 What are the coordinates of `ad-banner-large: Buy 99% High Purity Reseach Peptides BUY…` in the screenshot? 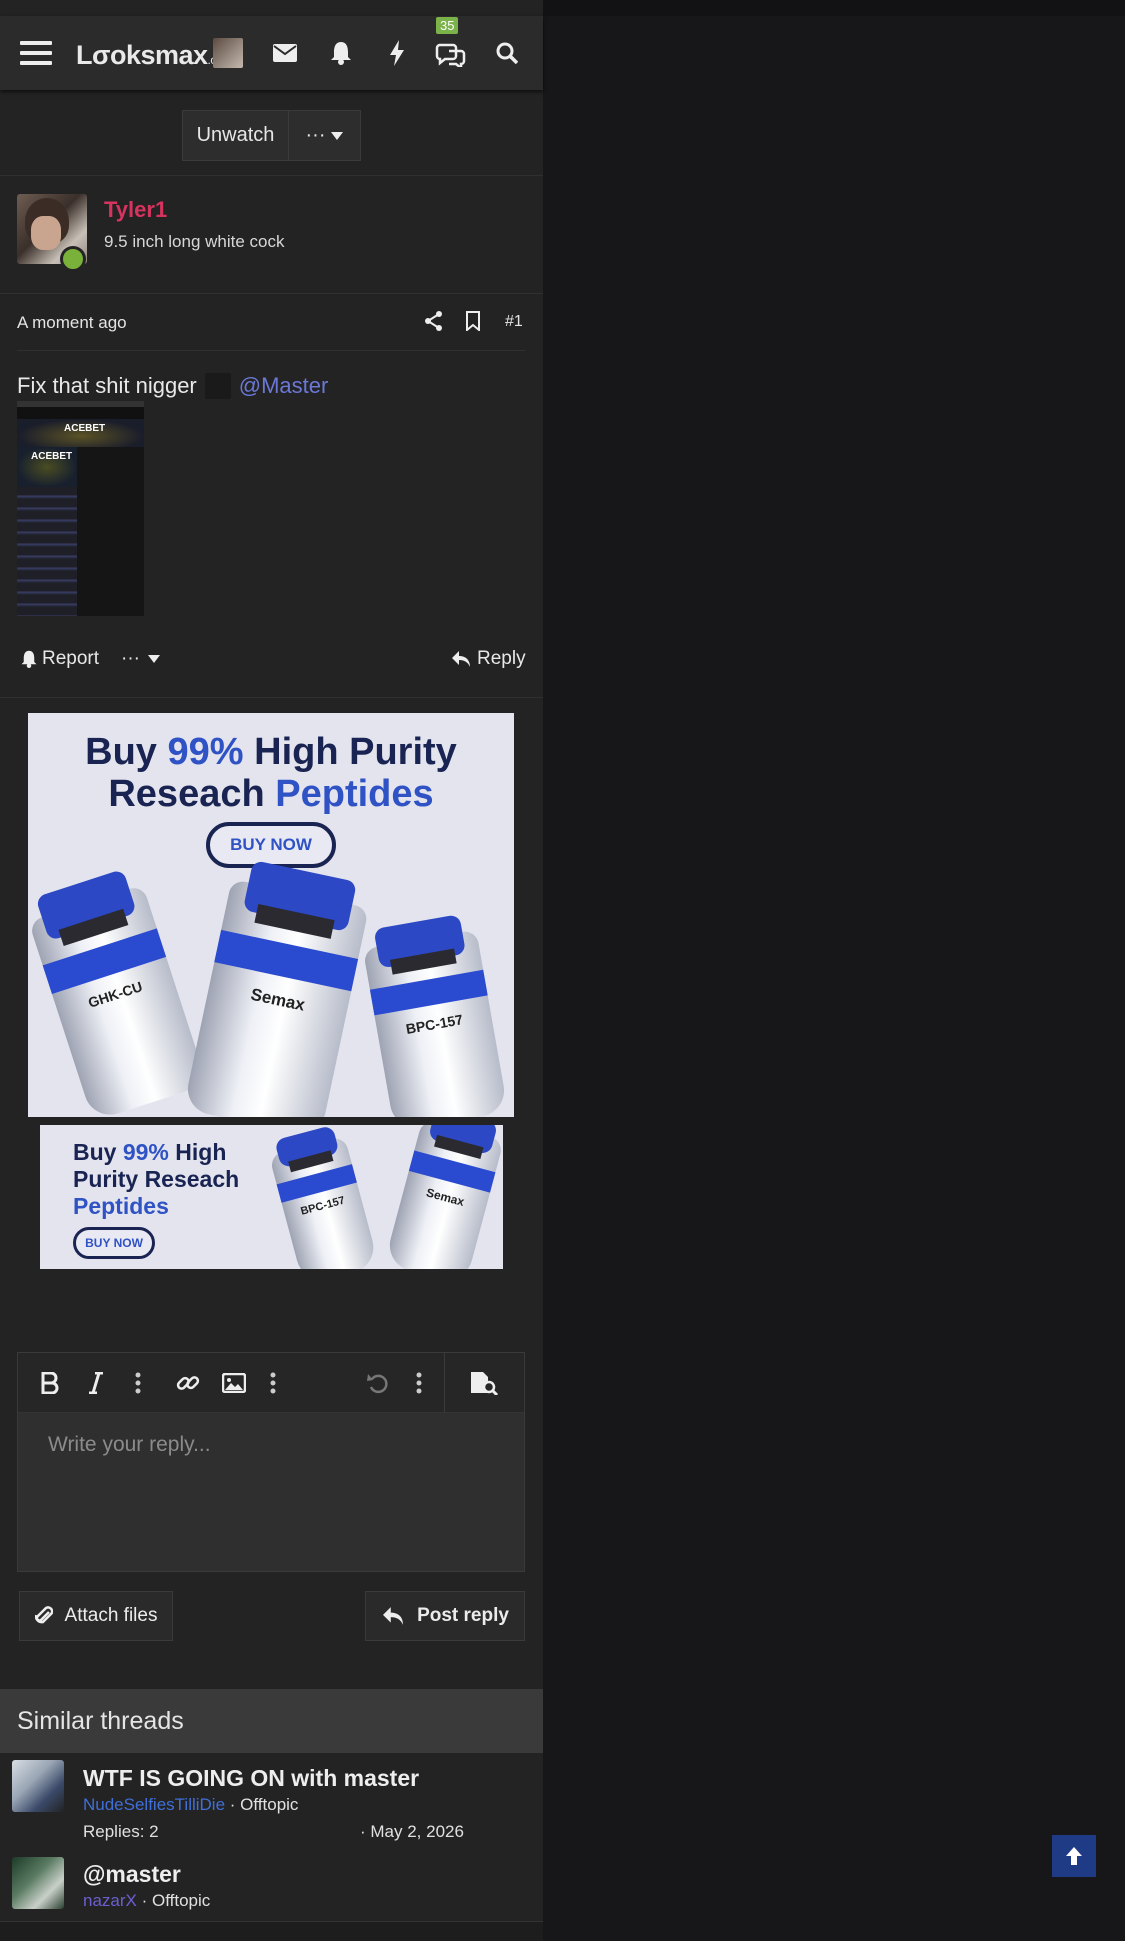 It's located at (271, 915).